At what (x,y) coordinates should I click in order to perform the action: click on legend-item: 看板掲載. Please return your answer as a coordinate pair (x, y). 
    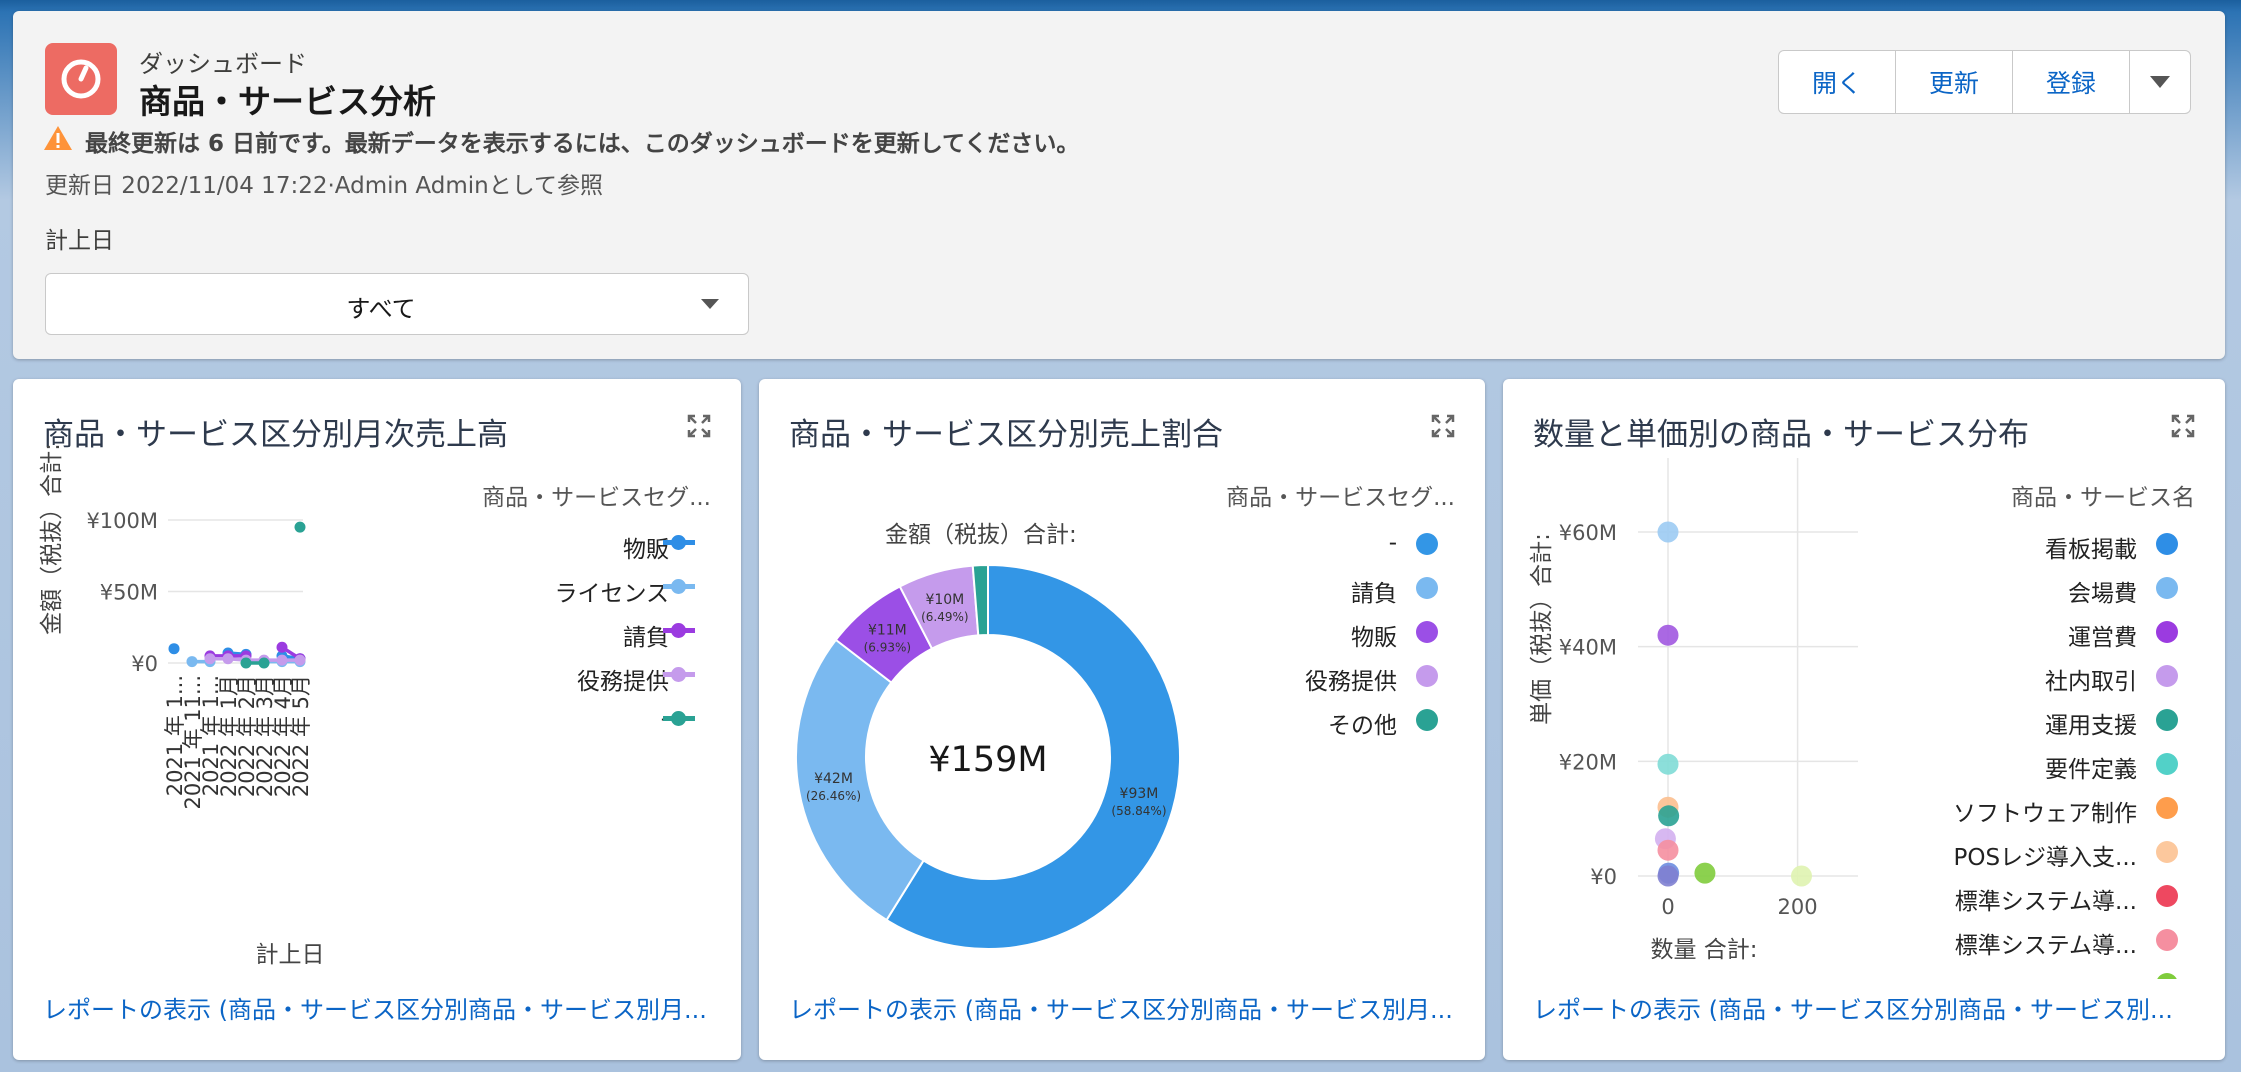
    Looking at the image, I should click on (2091, 550).